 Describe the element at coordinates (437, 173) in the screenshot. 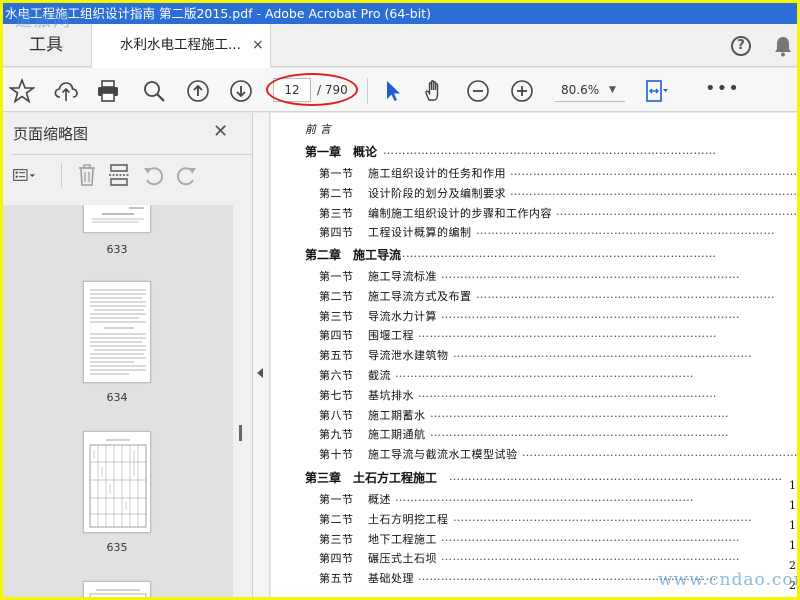

I see `toc-section-title: 施工组织设计的任务和作用` at that location.